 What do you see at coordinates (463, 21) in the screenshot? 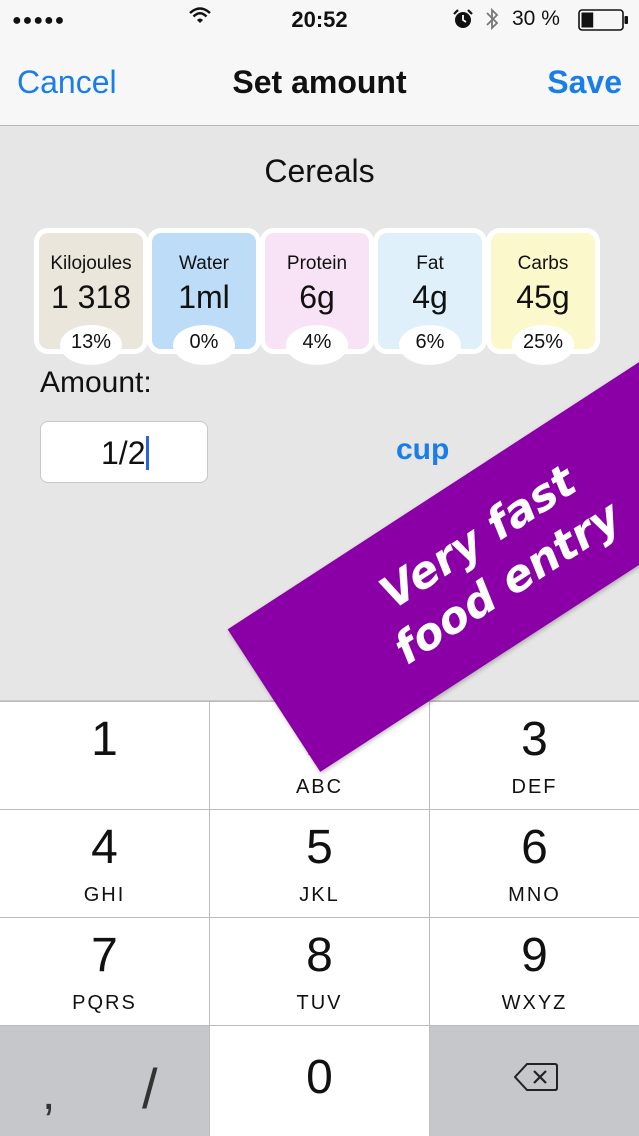
I see `alarm-icon` at bounding box center [463, 21].